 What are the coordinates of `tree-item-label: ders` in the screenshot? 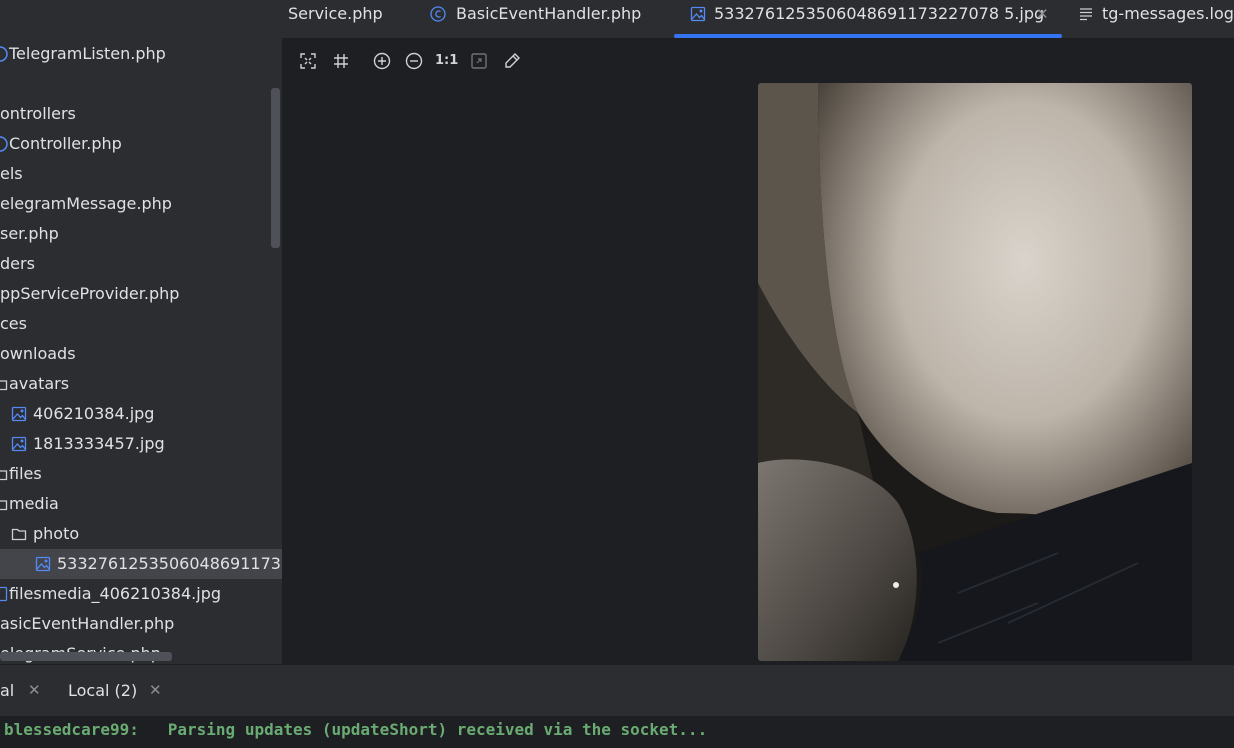 It's located at (17, 263).